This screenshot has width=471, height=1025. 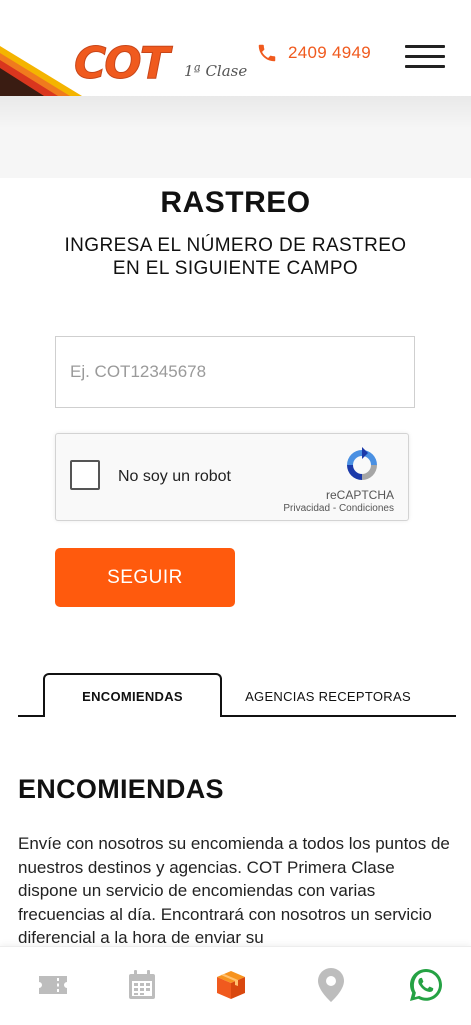 I want to click on tracking-number-input, so click(x=235, y=372).